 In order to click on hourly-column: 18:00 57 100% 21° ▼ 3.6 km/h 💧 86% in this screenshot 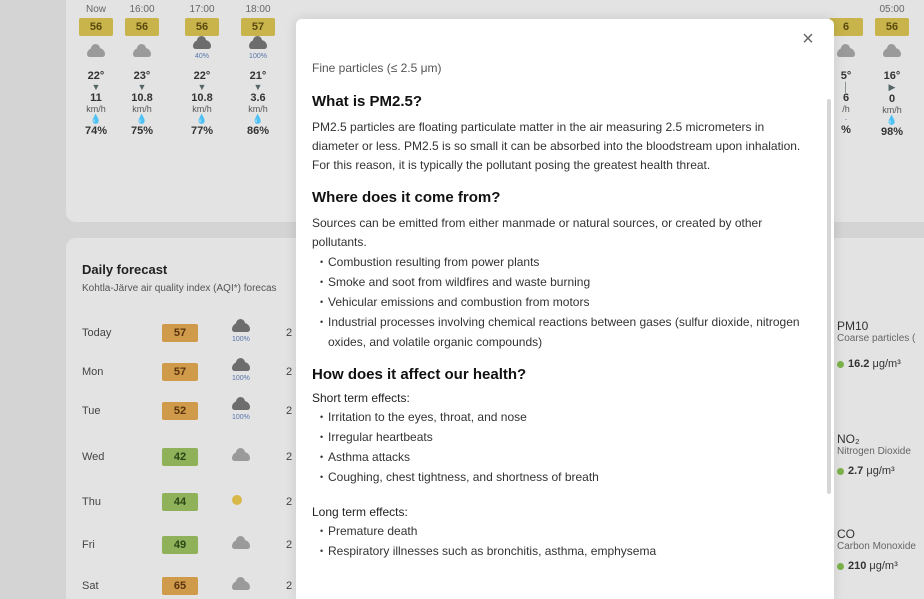, I will do `click(258, 70)`.